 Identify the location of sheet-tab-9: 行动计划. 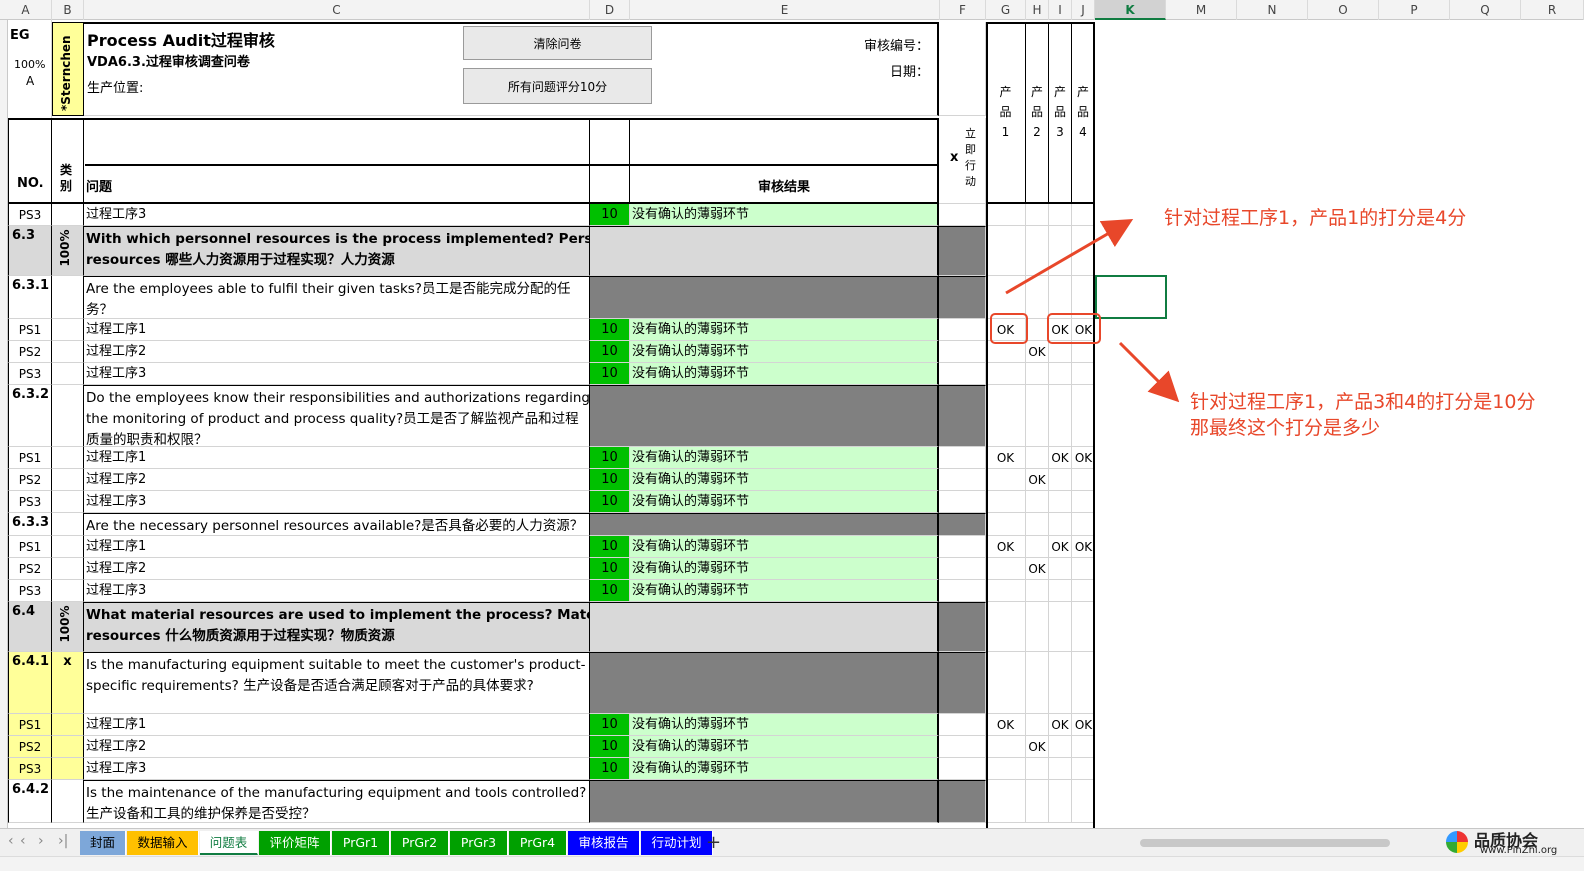
(677, 843).